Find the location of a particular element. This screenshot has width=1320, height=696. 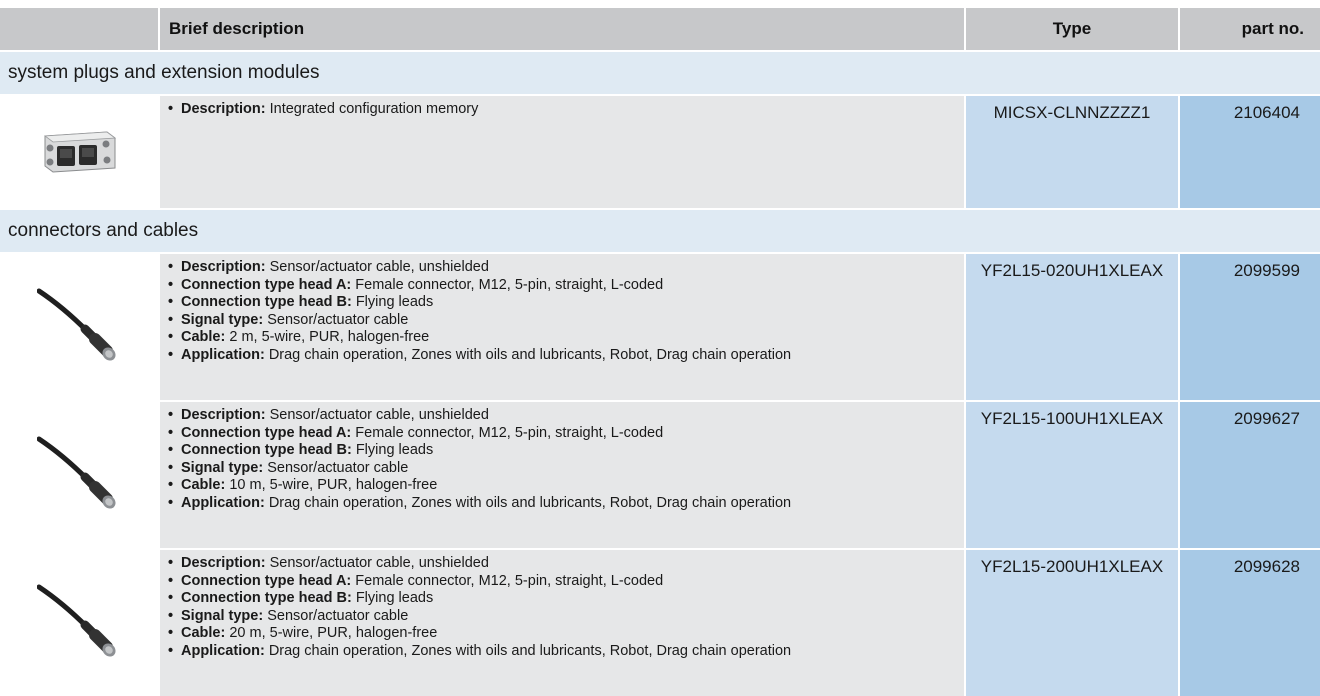

type-cell: YF2L15-100UH1XLEAX is located at coordinates (1073, 474).